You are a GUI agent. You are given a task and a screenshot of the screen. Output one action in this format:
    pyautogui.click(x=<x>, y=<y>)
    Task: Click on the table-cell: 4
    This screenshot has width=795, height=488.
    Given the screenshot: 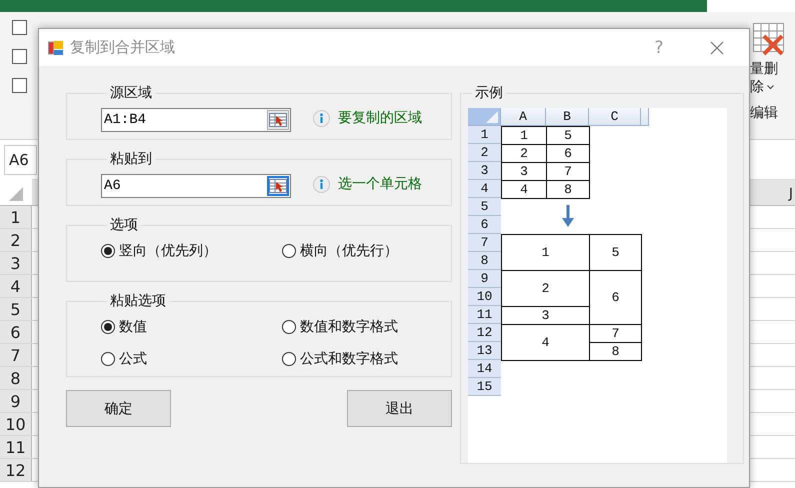 What is the action you would take?
    pyautogui.click(x=524, y=189)
    